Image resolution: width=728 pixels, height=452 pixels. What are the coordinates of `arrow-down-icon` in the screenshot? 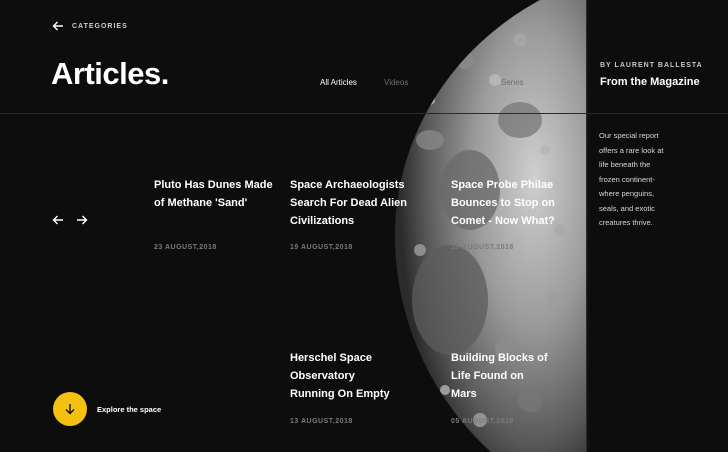 It's located at (70, 409).